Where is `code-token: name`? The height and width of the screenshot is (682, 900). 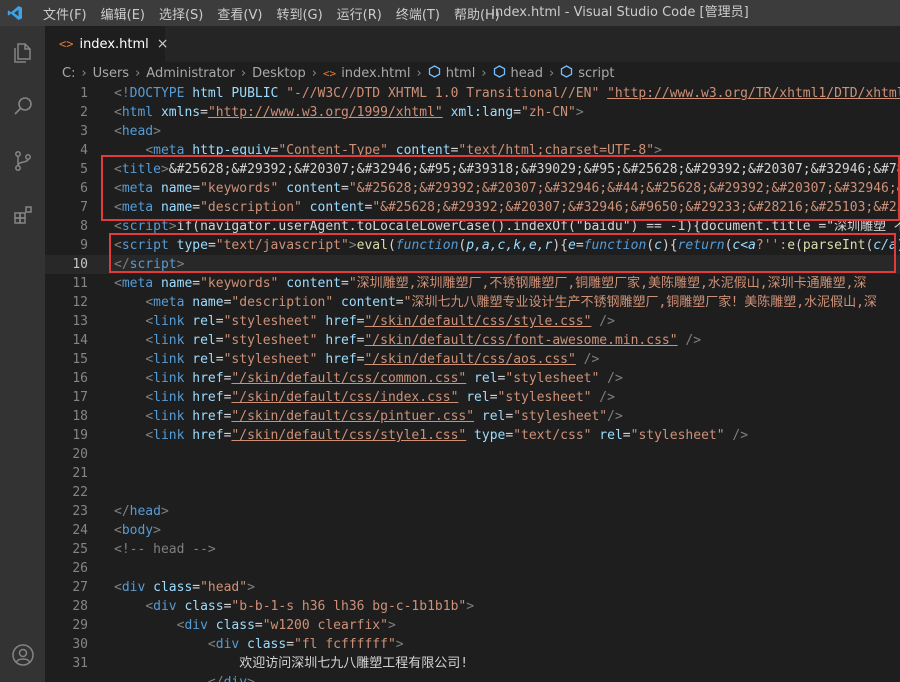 code-token: name is located at coordinates (173, 283).